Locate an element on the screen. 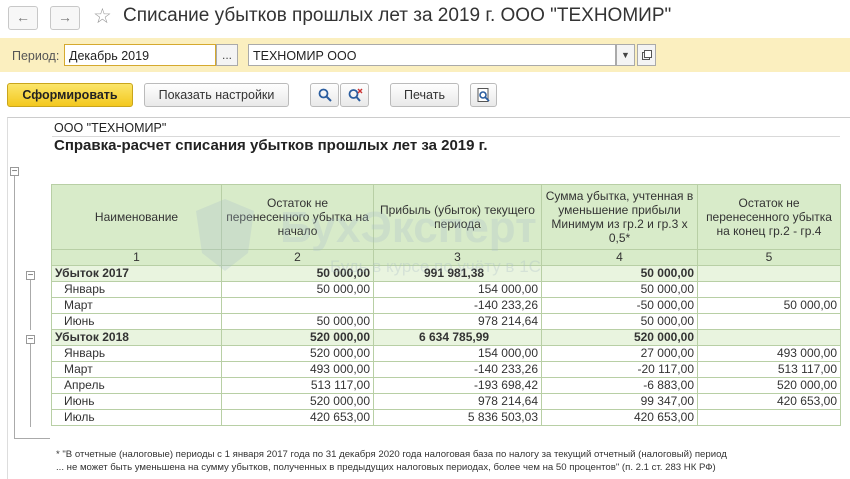 The height and width of the screenshot is (479, 850). column-number-row: 1 2 3 4 5 is located at coordinates (446, 257).